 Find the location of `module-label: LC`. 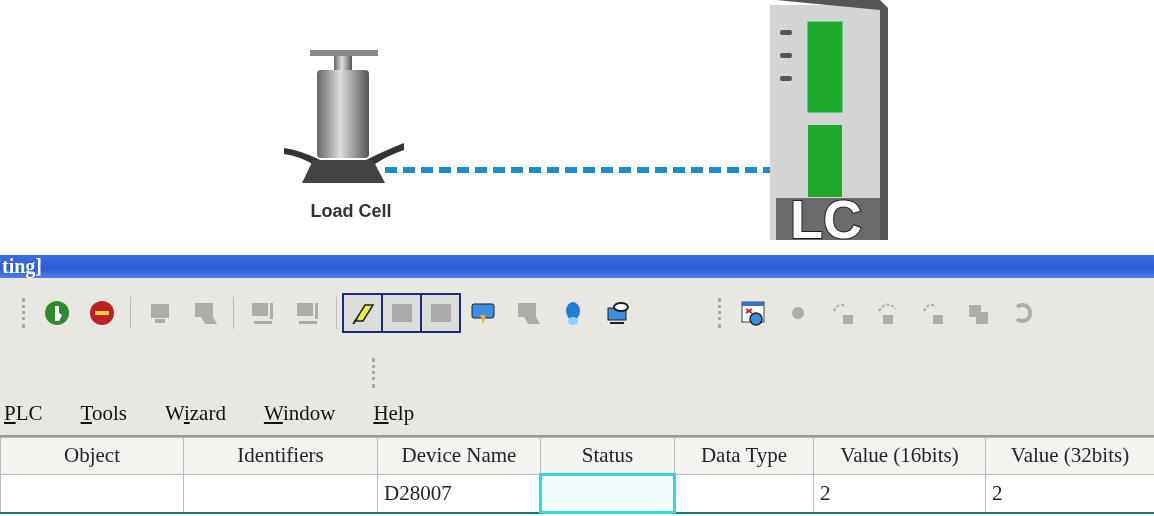

module-label: LC is located at coordinates (826, 214).